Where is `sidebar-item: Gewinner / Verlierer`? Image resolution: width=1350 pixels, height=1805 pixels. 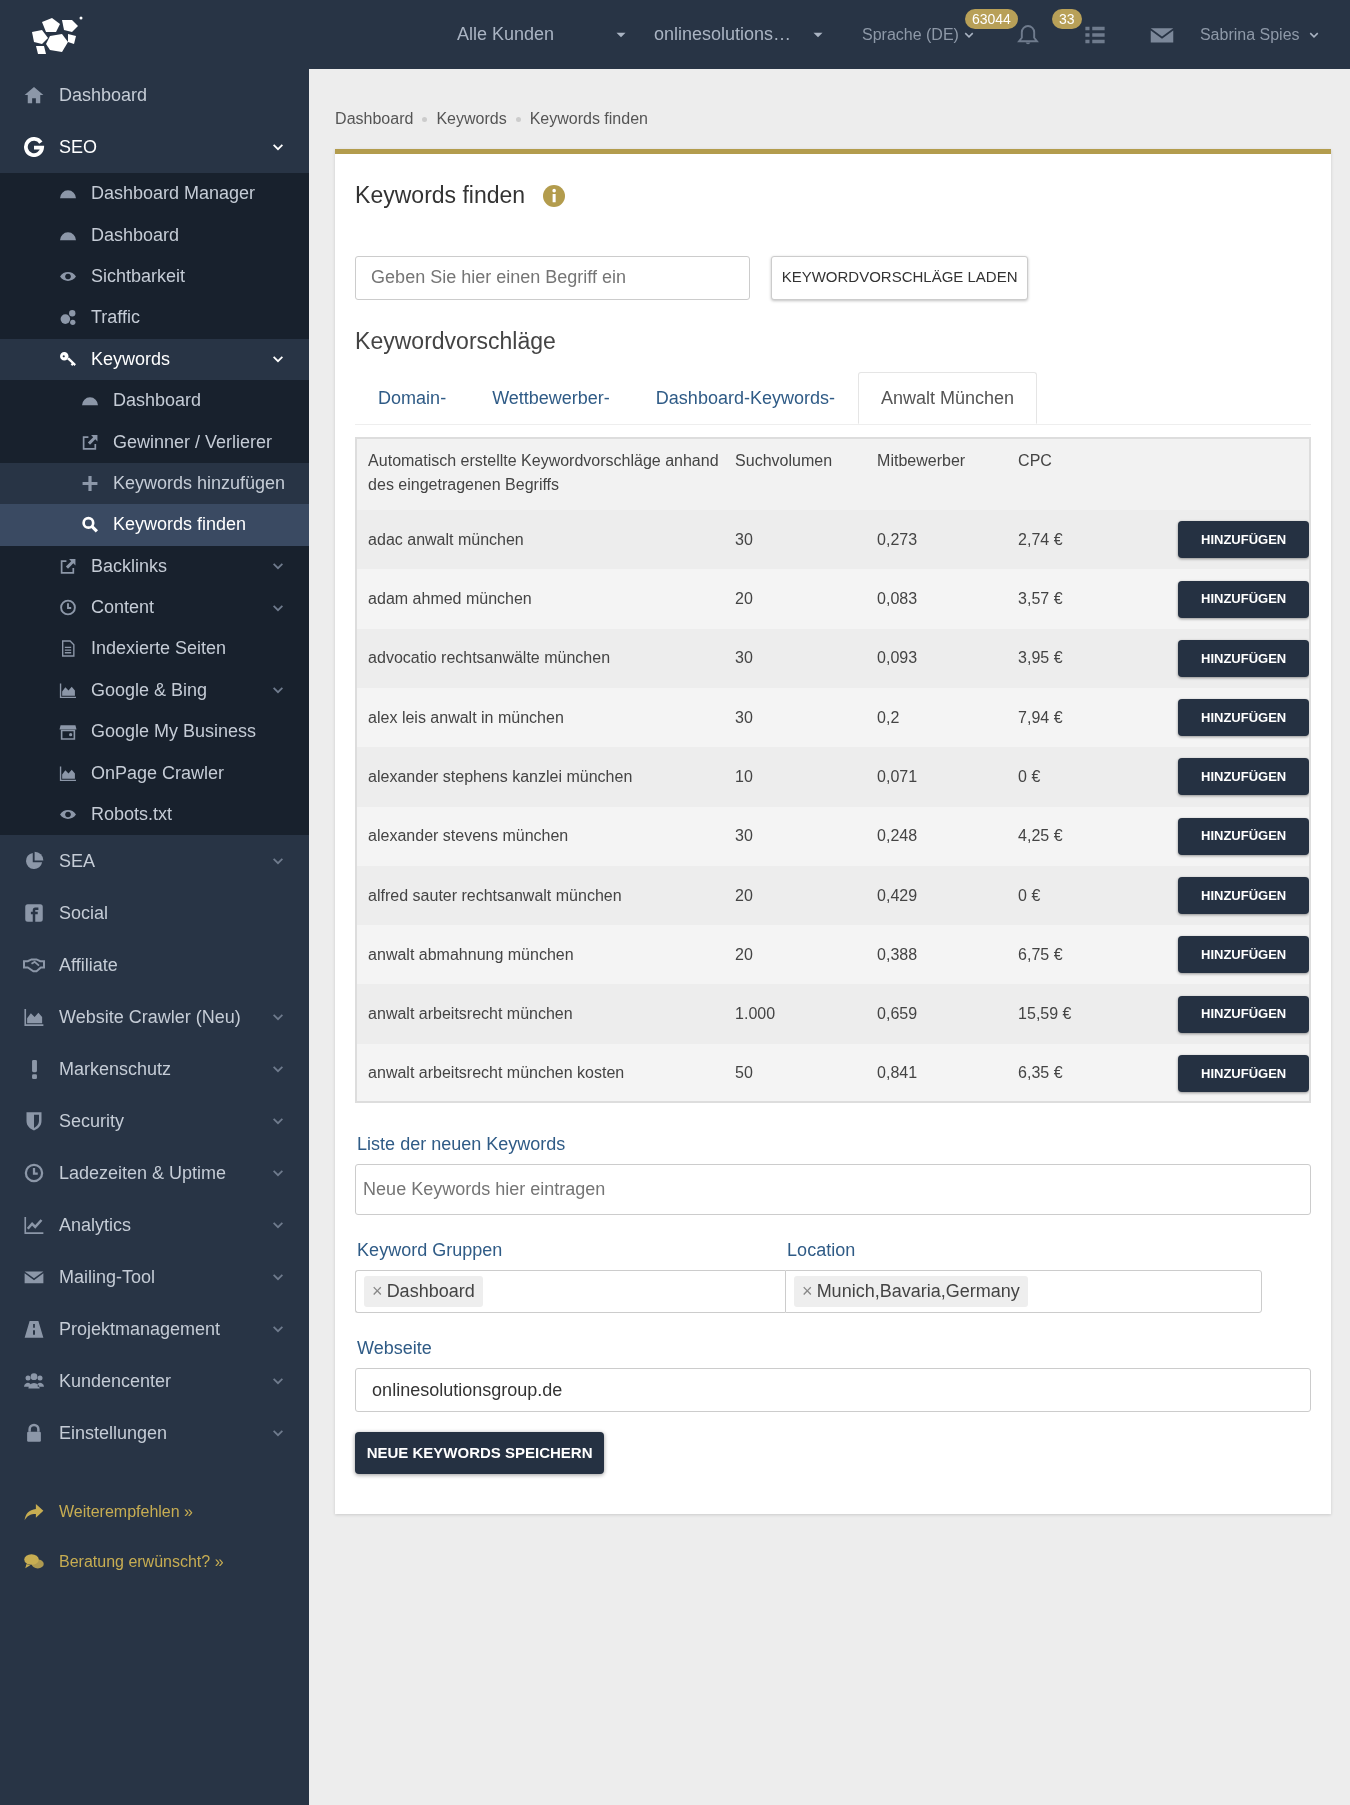 sidebar-item: Gewinner / Verlierer is located at coordinates (155, 442).